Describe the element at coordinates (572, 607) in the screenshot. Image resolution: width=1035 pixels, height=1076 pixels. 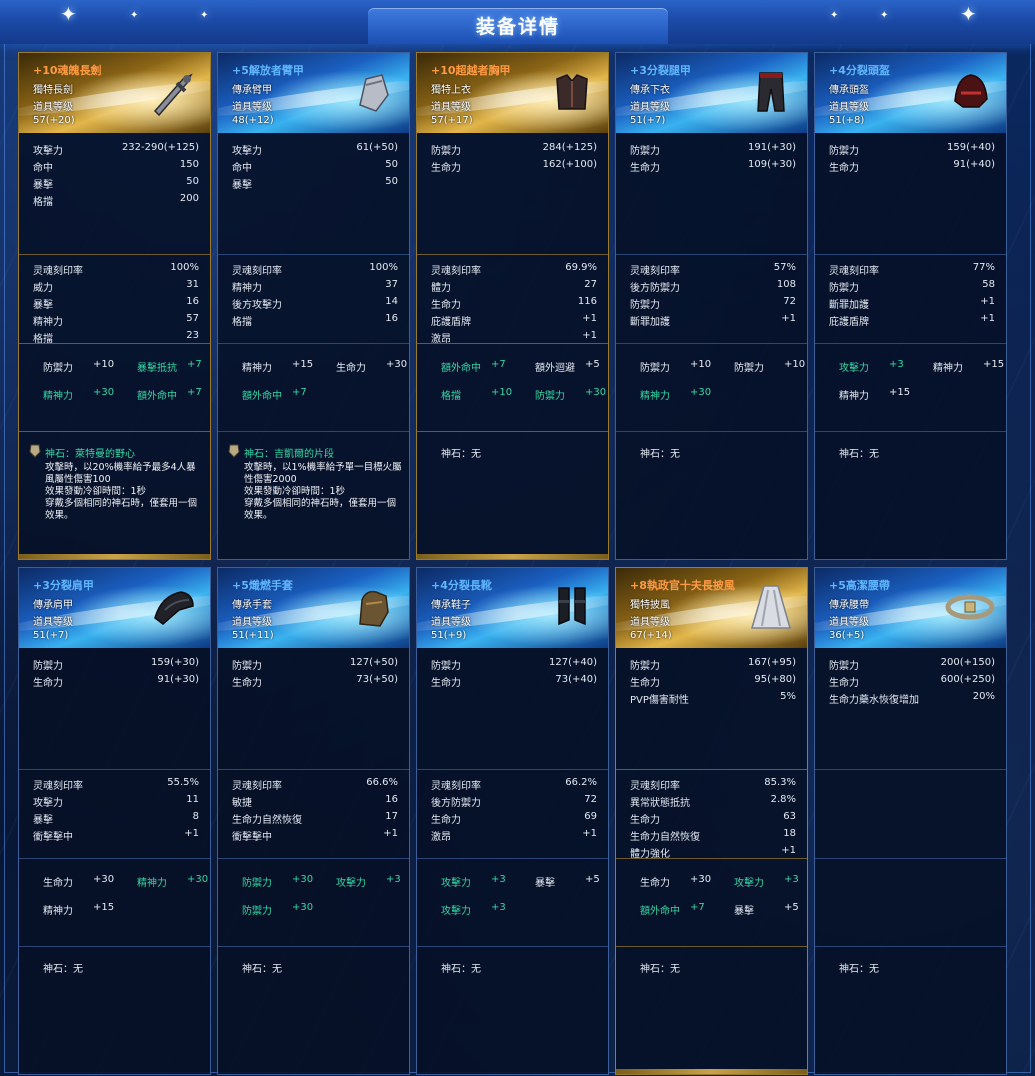
I see `boots-icon` at that location.